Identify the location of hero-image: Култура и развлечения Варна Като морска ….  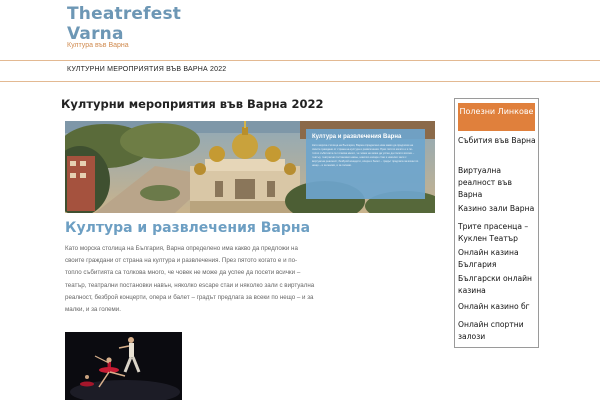
(250, 167).